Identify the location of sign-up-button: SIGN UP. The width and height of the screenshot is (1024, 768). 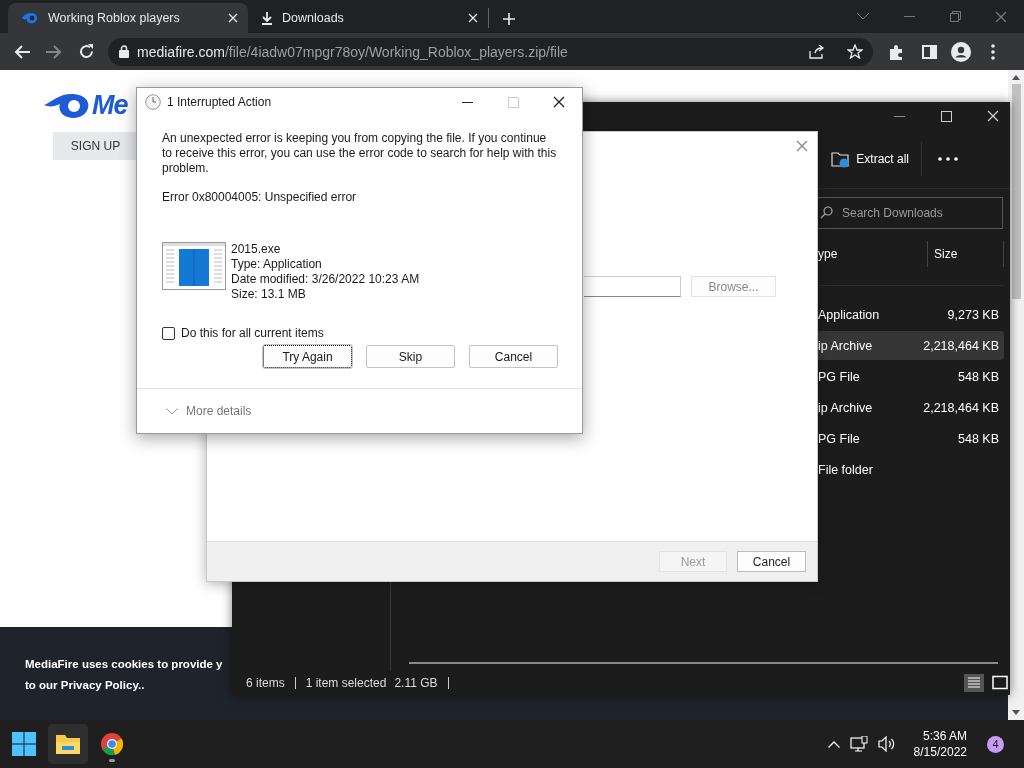
(95, 146).